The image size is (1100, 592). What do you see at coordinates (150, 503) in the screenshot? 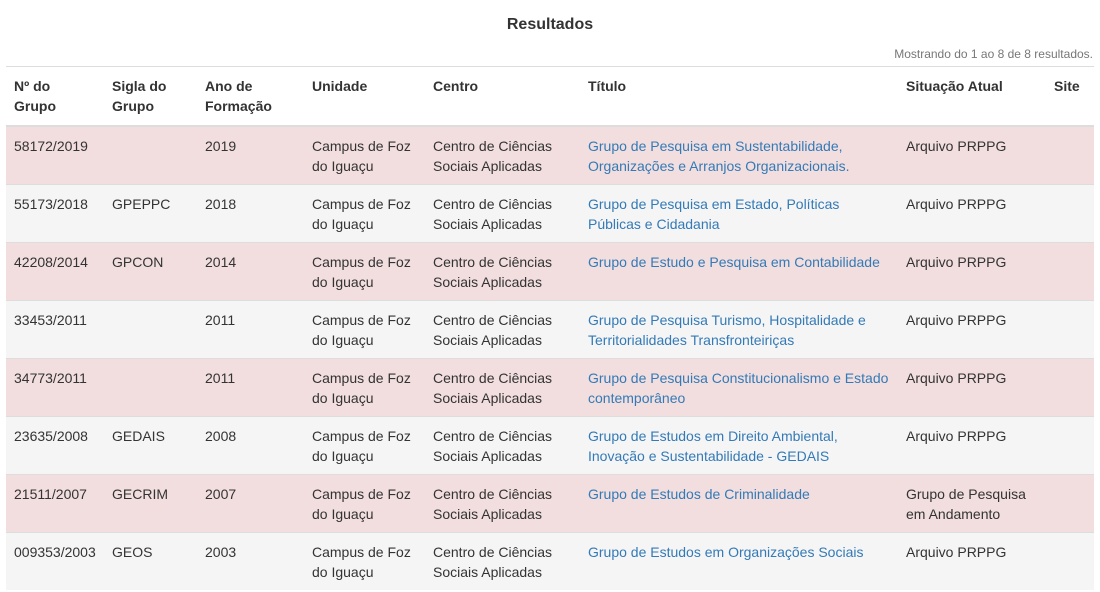
I see `cell-sigla: GECRIM` at bounding box center [150, 503].